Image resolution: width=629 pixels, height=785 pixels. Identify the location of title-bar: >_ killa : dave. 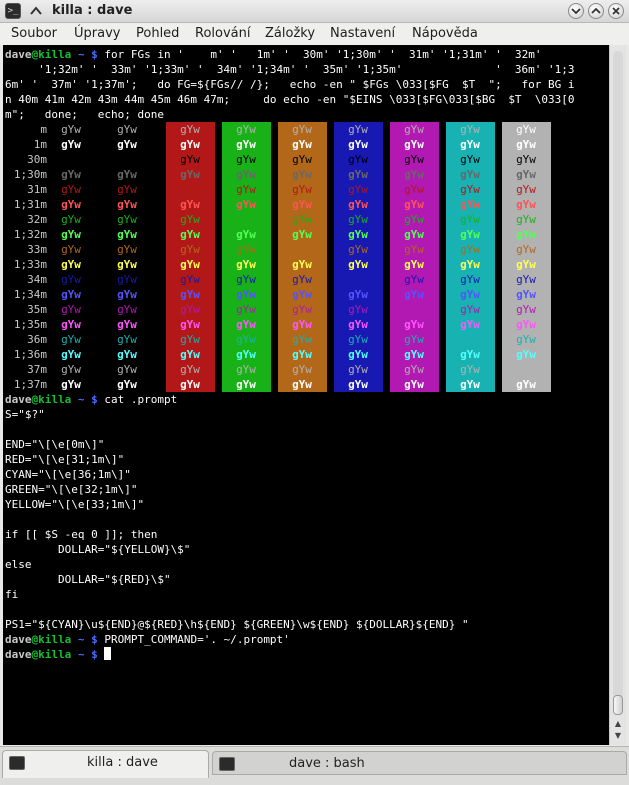
(314, 11).